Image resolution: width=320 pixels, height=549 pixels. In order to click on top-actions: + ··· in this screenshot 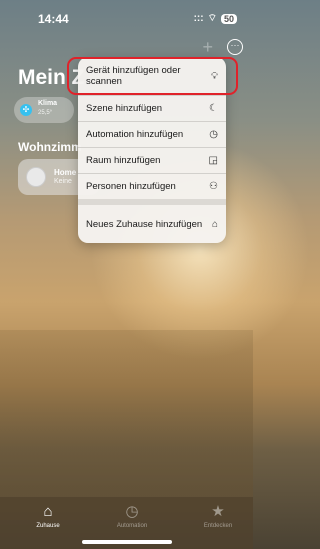, I will do `click(222, 47)`.